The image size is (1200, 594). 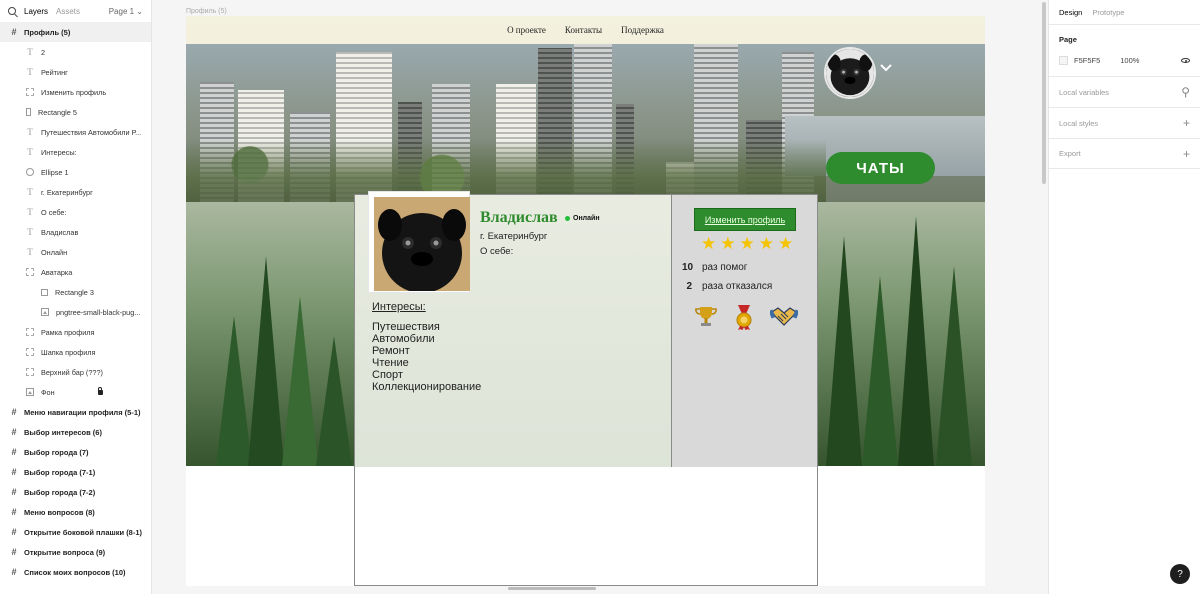 I want to click on layer-row: Фон, so click(x=75, y=392).